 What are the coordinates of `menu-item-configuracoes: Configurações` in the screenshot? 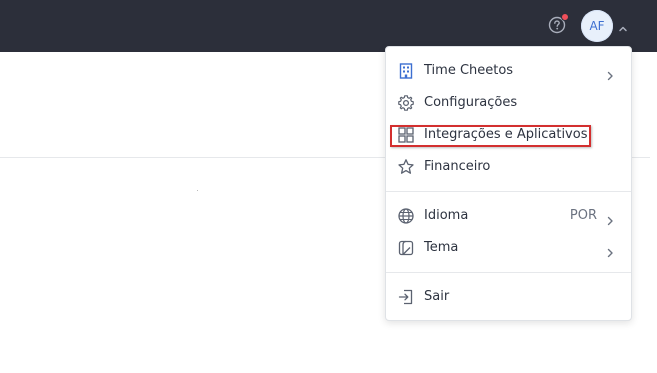 It's located at (508, 103).